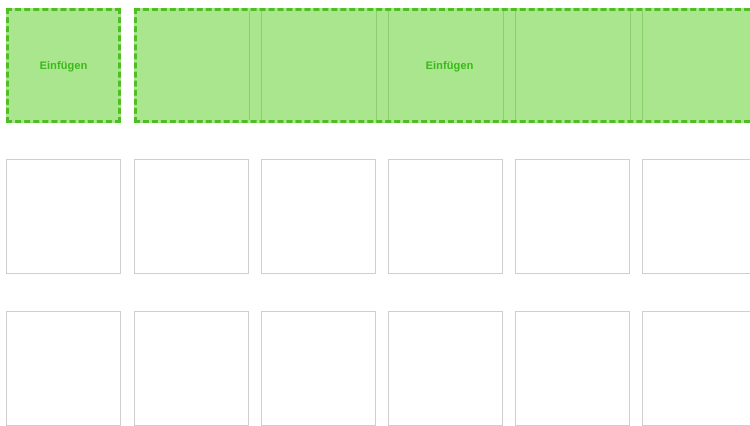  I want to click on drop-zone-single: Einfügen, so click(63, 65).